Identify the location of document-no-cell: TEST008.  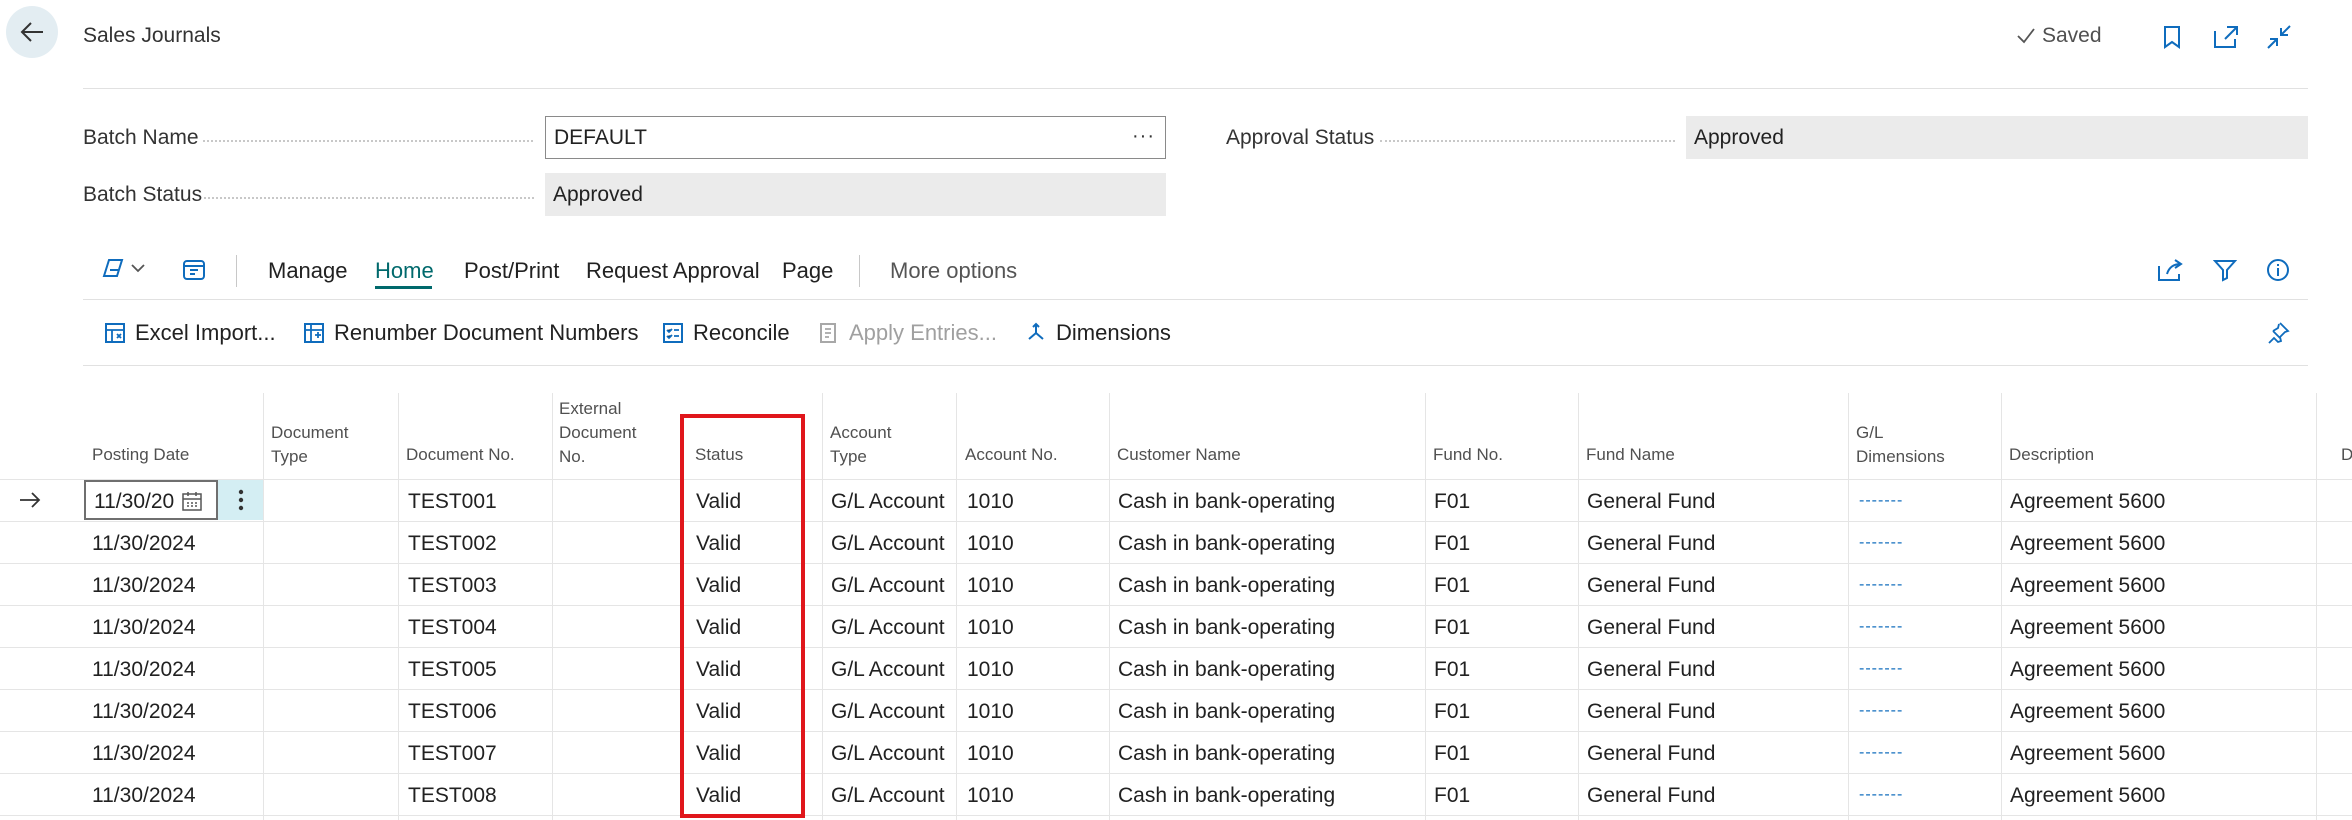
(452, 796).